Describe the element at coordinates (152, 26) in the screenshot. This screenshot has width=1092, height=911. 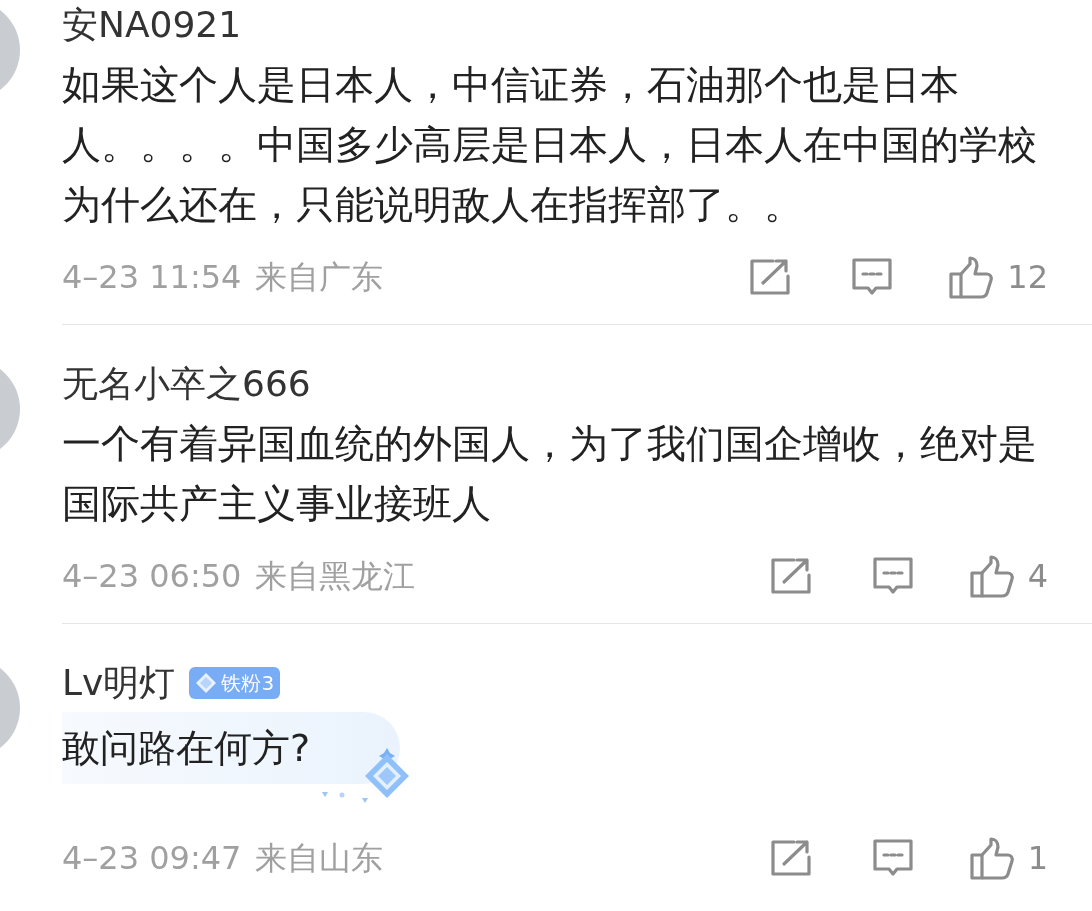
I see `username: 安NA0921` at that location.